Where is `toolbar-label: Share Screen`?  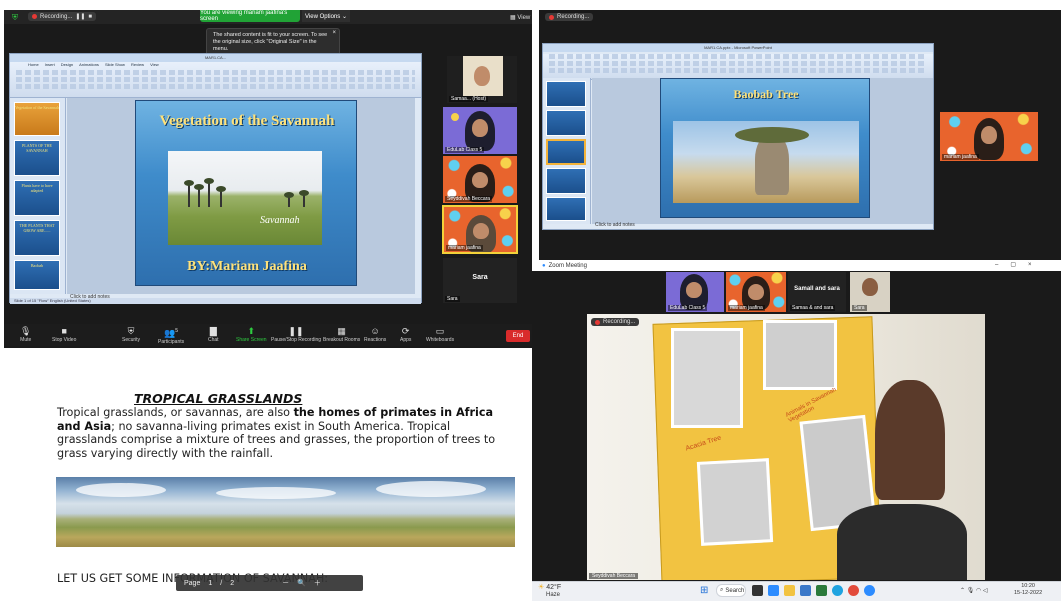
toolbar-label: Share Screen is located at coordinates (251, 340).